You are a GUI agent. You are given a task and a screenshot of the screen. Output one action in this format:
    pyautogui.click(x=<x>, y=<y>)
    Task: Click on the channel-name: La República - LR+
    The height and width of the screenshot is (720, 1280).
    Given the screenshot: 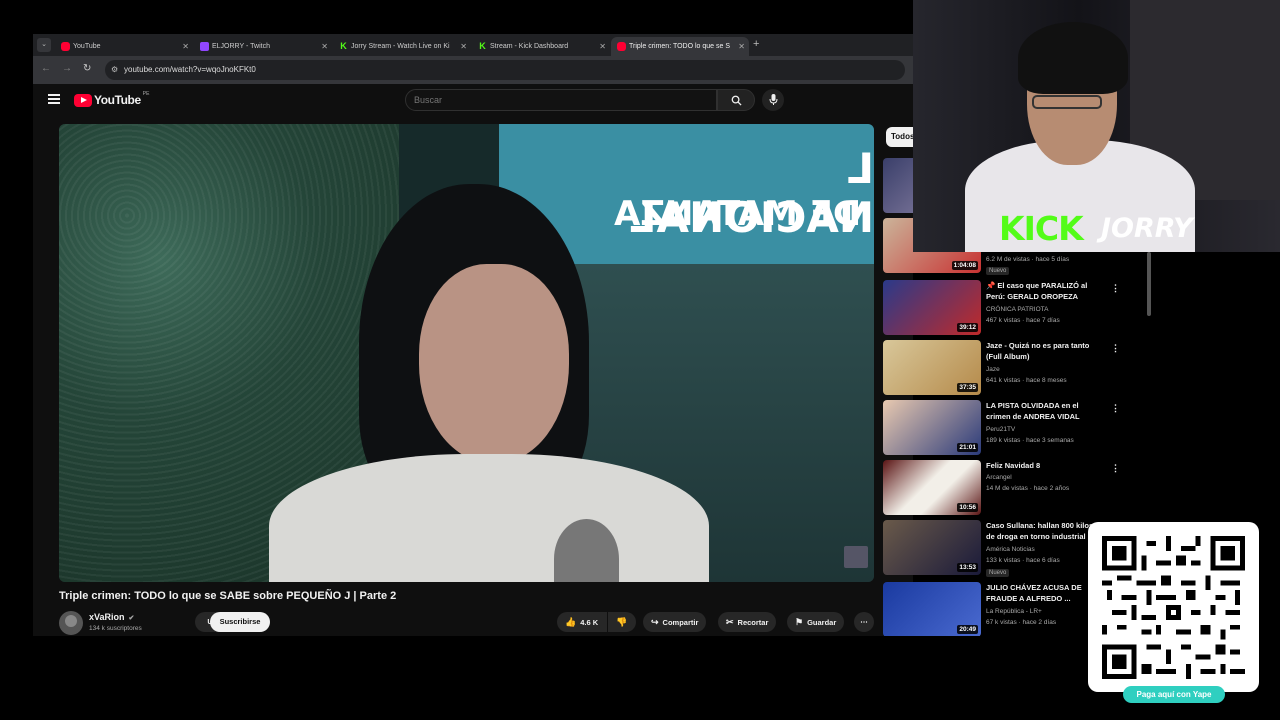 What is the action you would take?
    pyautogui.click(x=1014, y=611)
    